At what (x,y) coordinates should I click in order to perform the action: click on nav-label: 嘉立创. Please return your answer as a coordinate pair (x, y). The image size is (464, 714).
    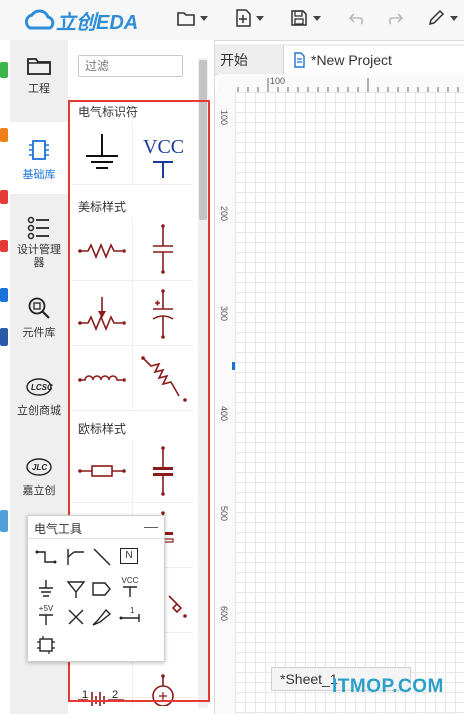
    Looking at the image, I should click on (39, 491).